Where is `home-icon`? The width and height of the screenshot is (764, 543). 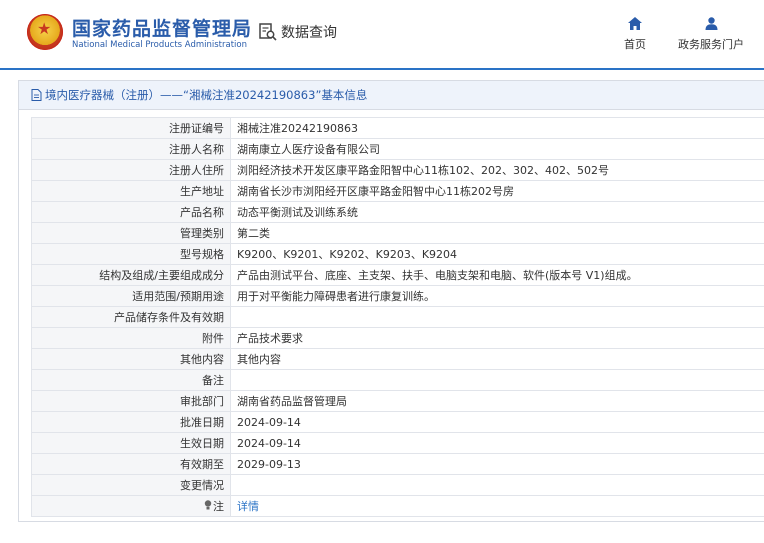 home-icon is located at coordinates (635, 23).